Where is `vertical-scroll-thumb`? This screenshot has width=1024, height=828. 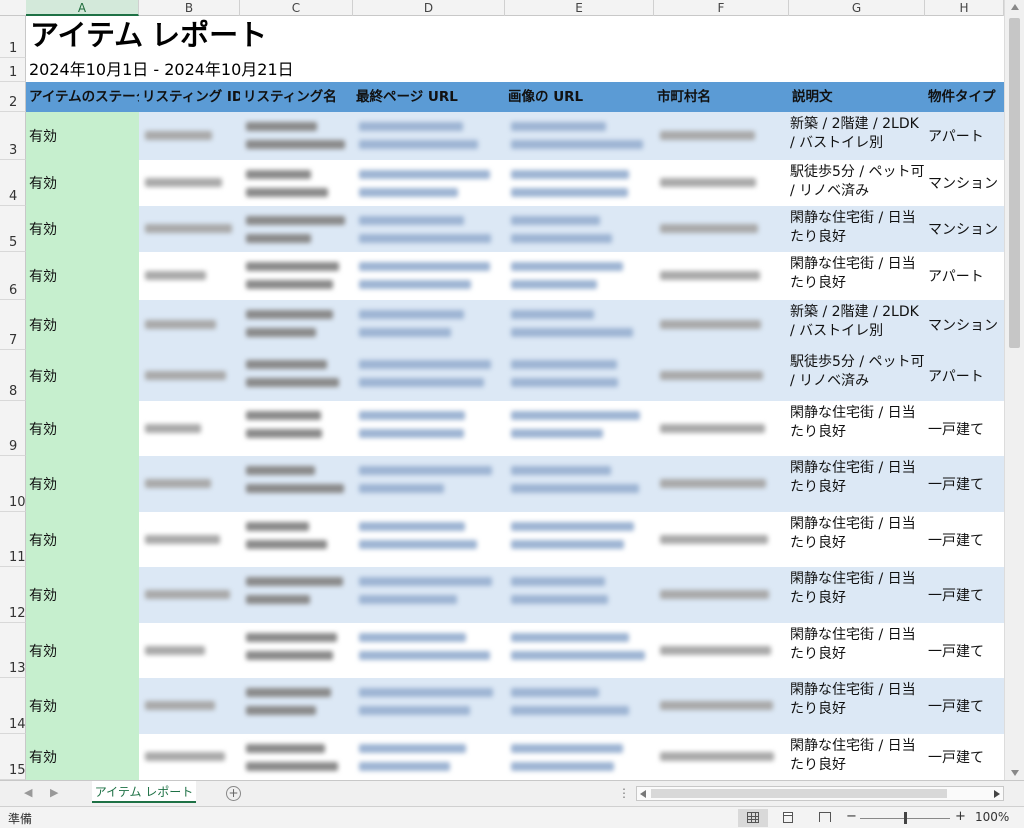
vertical-scroll-thumb is located at coordinates (1014, 183).